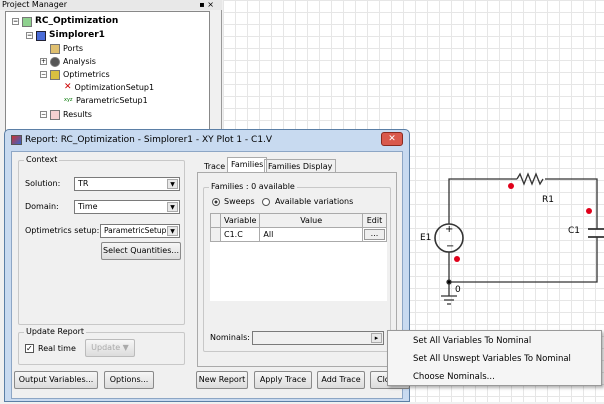  What do you see at coordinates (65, 35) in the screenshot?
I see `tree-item-design: − Simplorer1` at bounding box center [65, 35].